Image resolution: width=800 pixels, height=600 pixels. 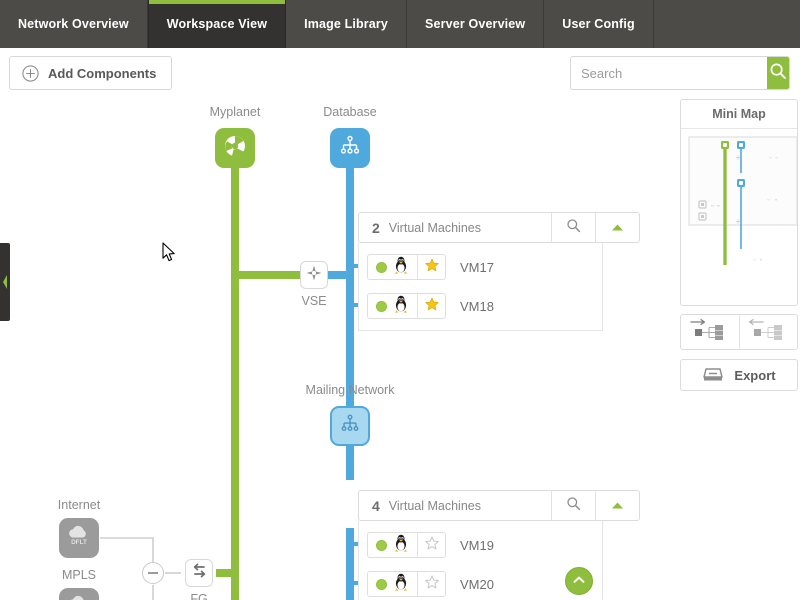 I want to click on minimap-title: Mini Map, so click(x=739, y=114).